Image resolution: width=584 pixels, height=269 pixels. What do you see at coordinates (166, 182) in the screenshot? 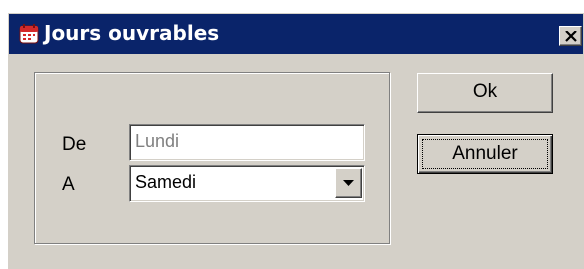
I see `to-day-value: Samedi` at bounding box center [166, 182].